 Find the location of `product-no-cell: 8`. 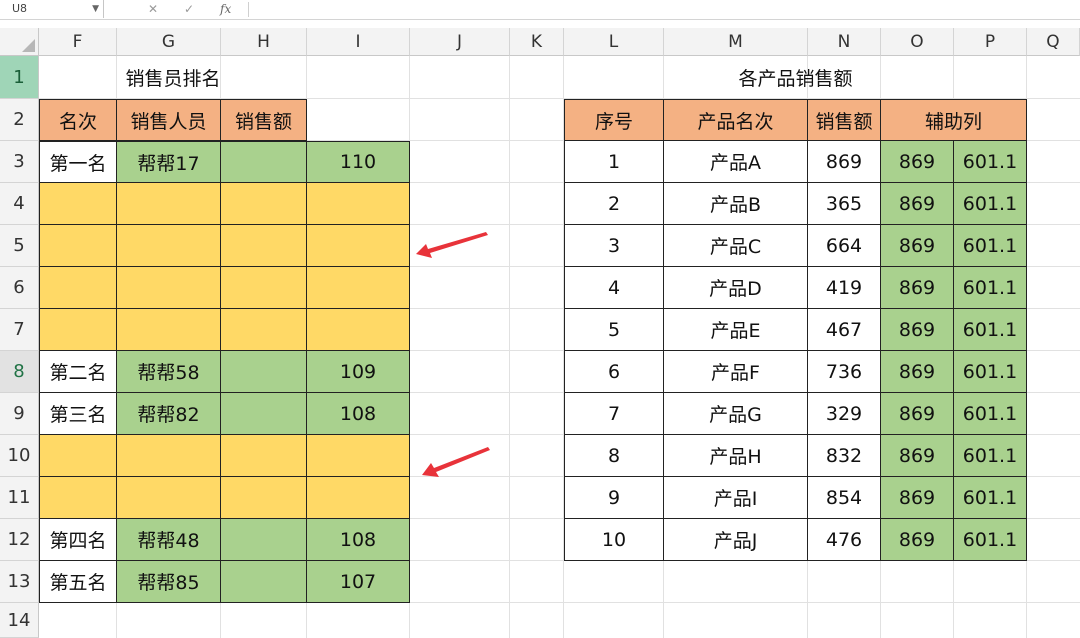

product-no-cell: 8 is located at coordinates (614, 456).